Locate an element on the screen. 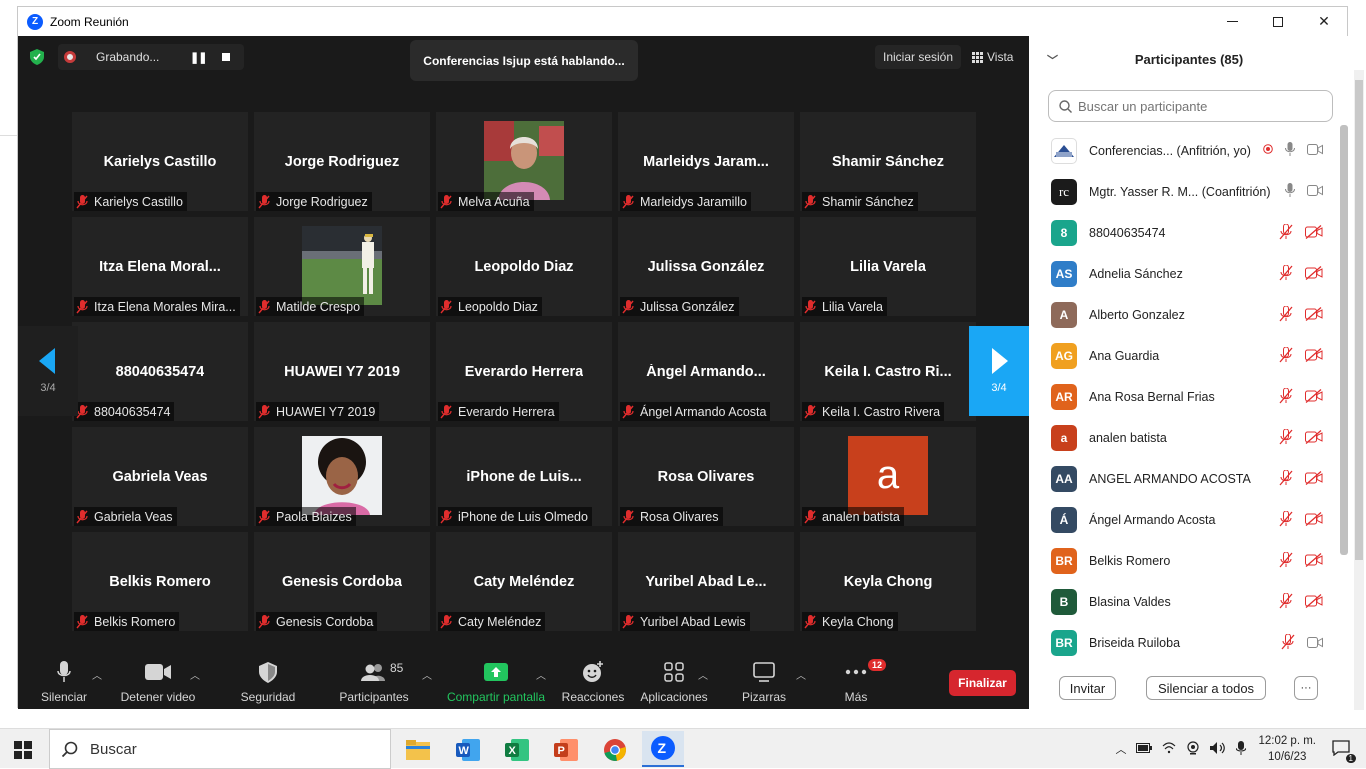 This screenshot has width=1366, height=769. video-tile: Jorge Rodriguez Jorge Rodriguez is located at coordinates (342, 161).